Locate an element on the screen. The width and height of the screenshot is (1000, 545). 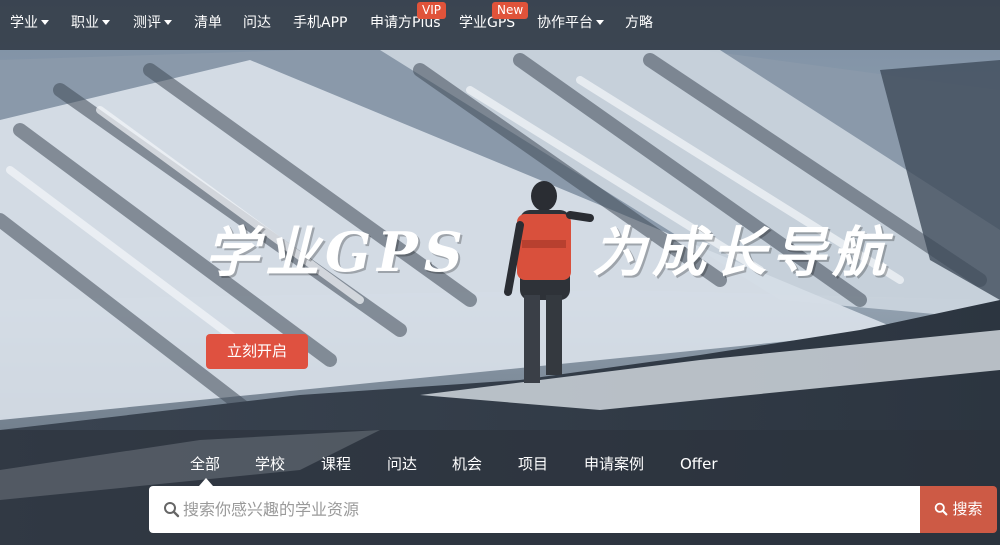
search-box is located at coordinates (534, 509).